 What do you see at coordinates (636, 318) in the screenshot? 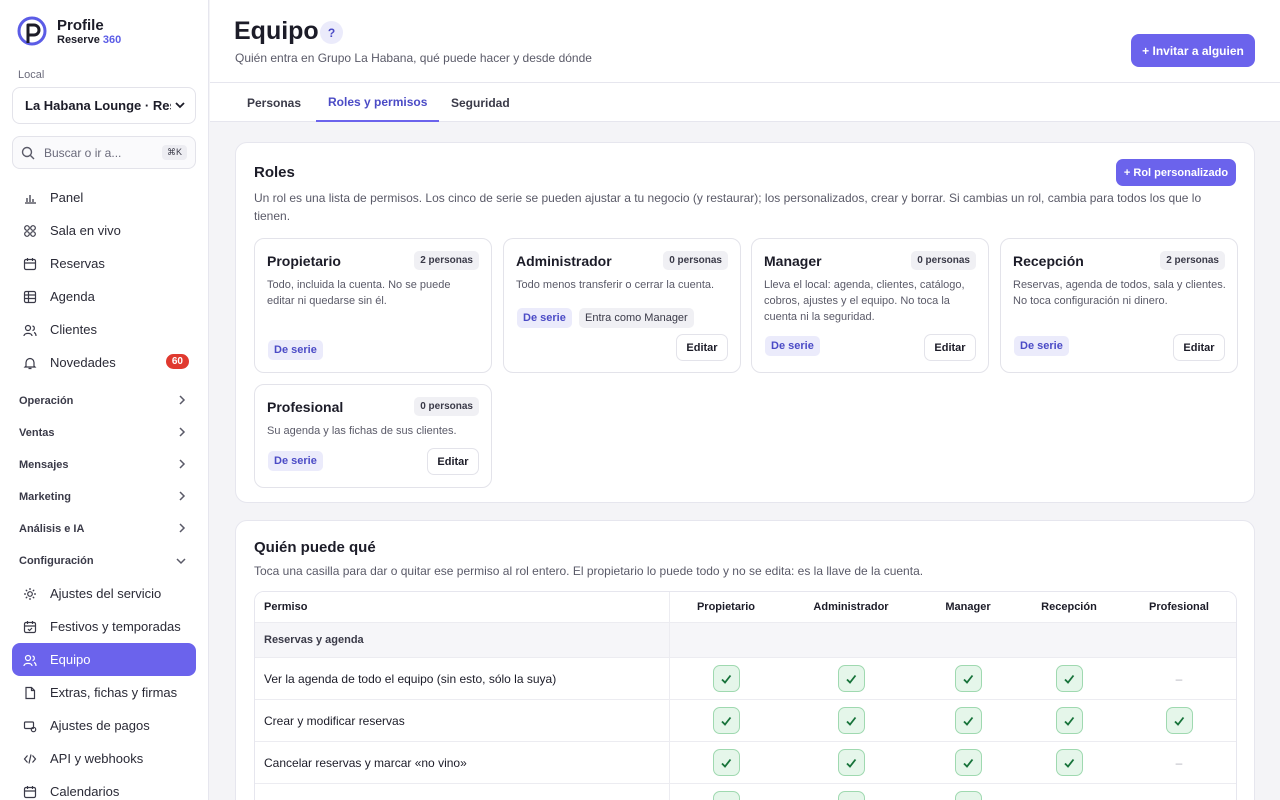
I see `role-chip-extra: Entra como Manager` at bounding box center [636, 318].